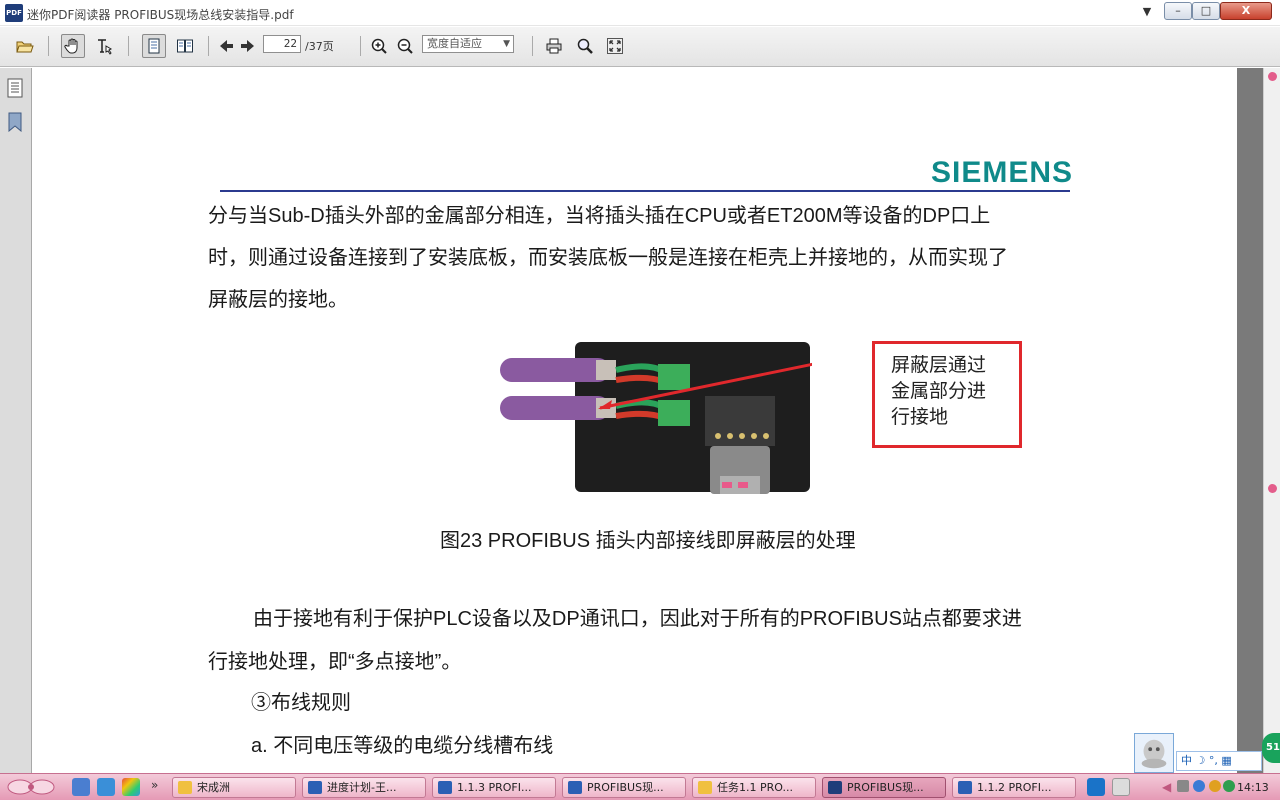 The width and height of the screenshot is (1280, 800). I want to click on page-number-input: 22, so click(282, 44).